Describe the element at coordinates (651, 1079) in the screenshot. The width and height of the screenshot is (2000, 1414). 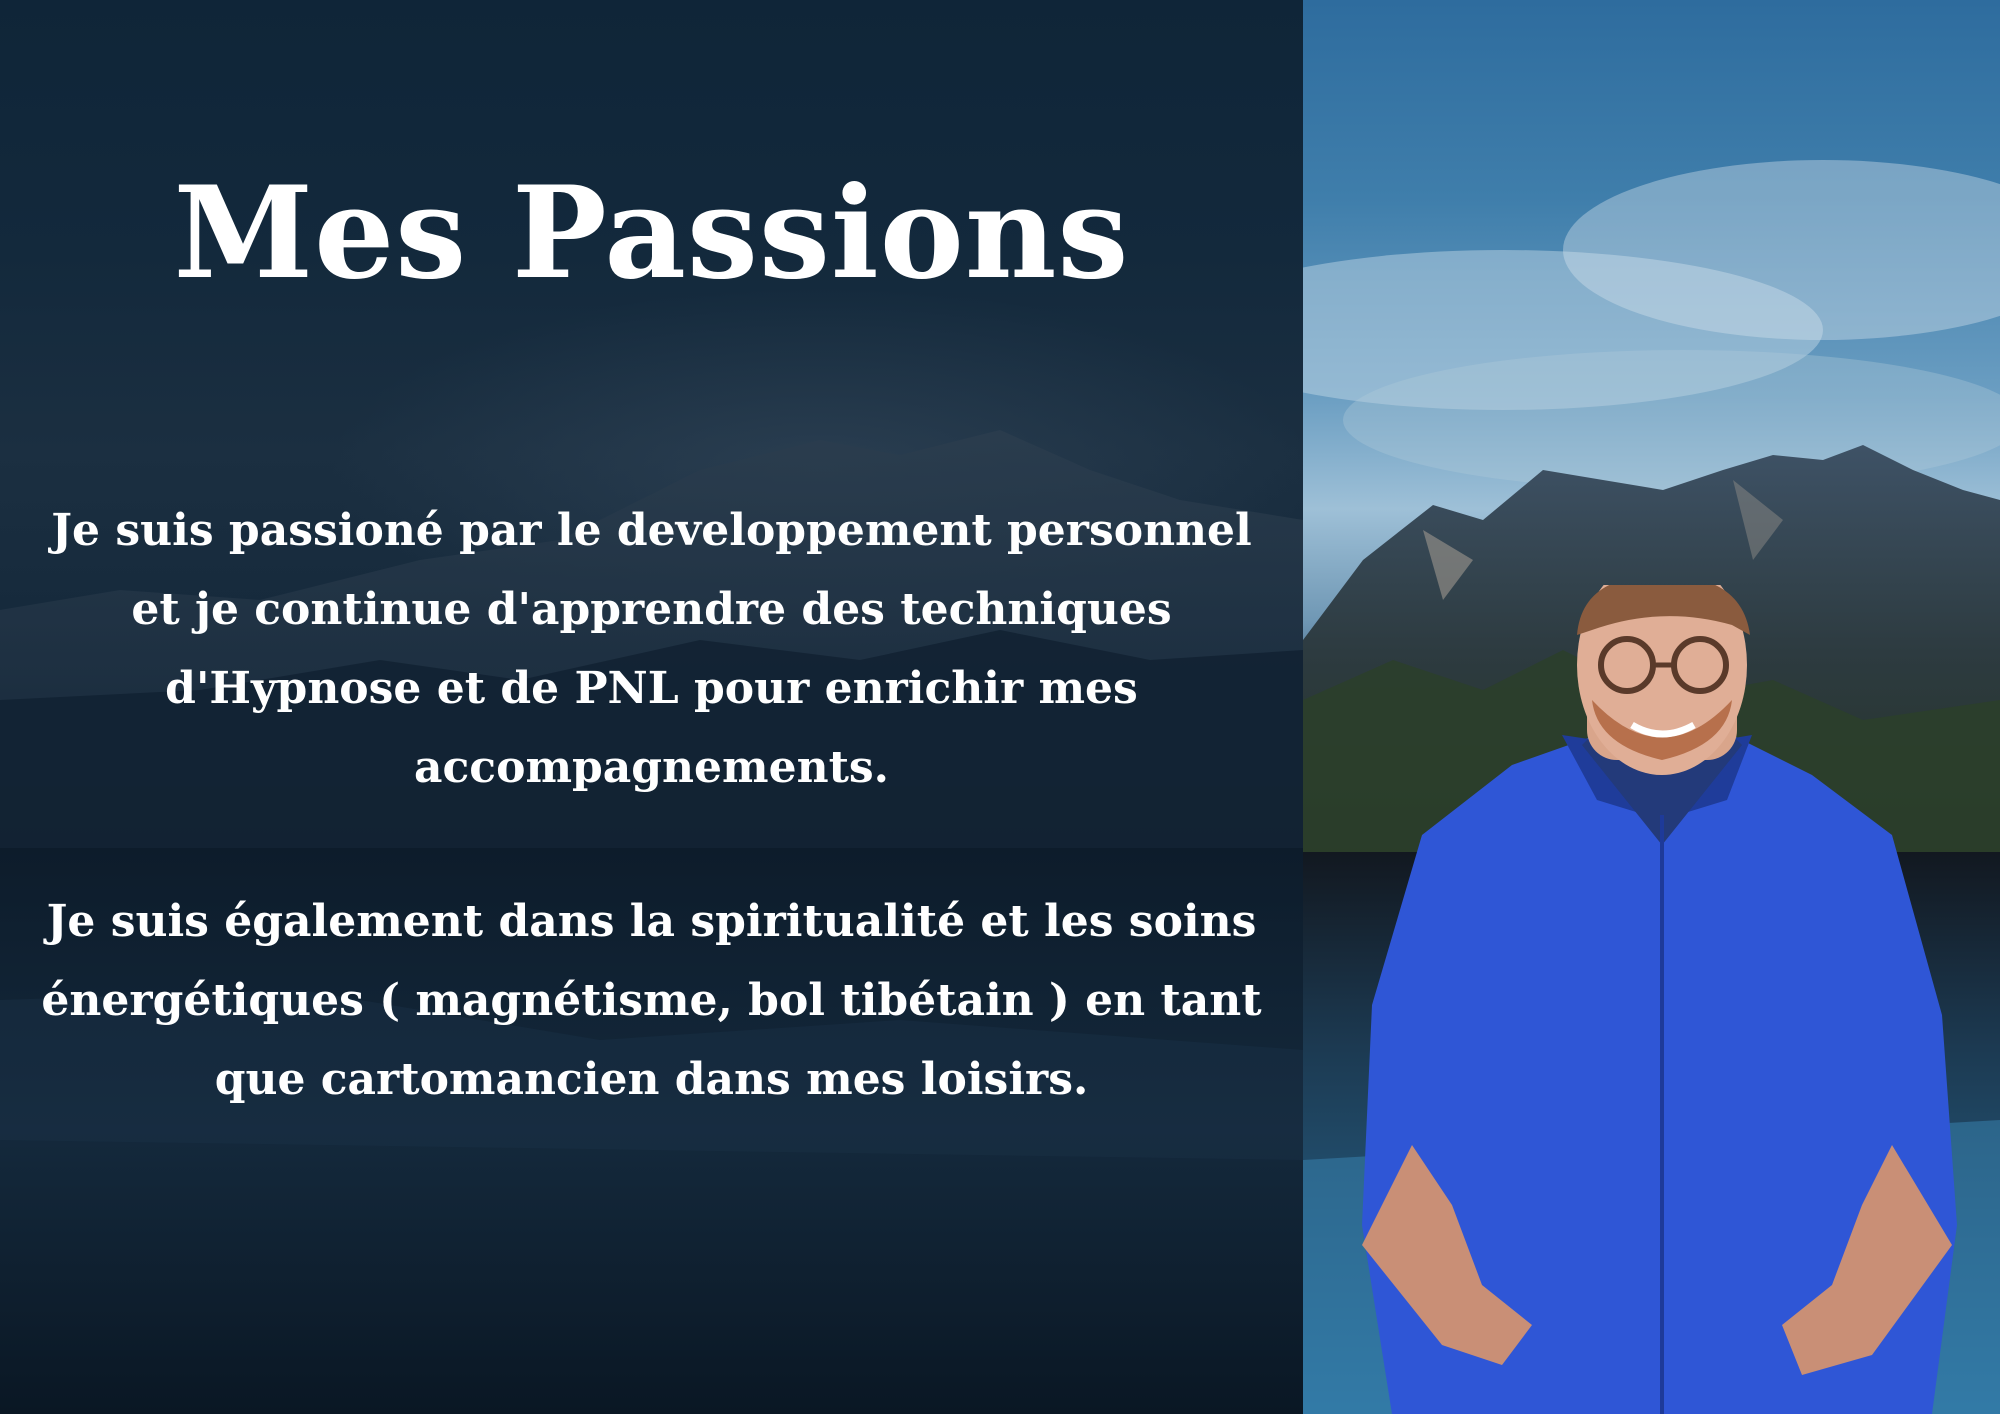
I see `paragraph-line: que cartomancien dans mes loisirs.` at that location.